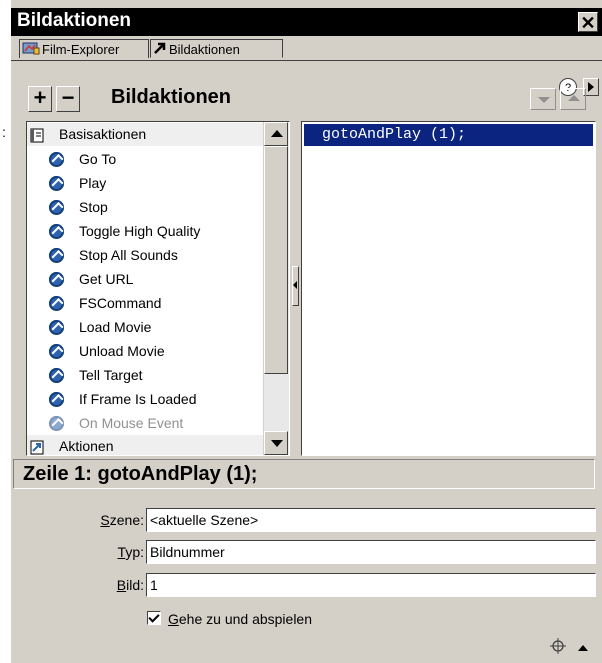 Image resolution: width=602 pixels, height=663 pixels. Describe the element at coordinates (558, 646) in the screenshot. I see `target-crosshair-icon` at that location.